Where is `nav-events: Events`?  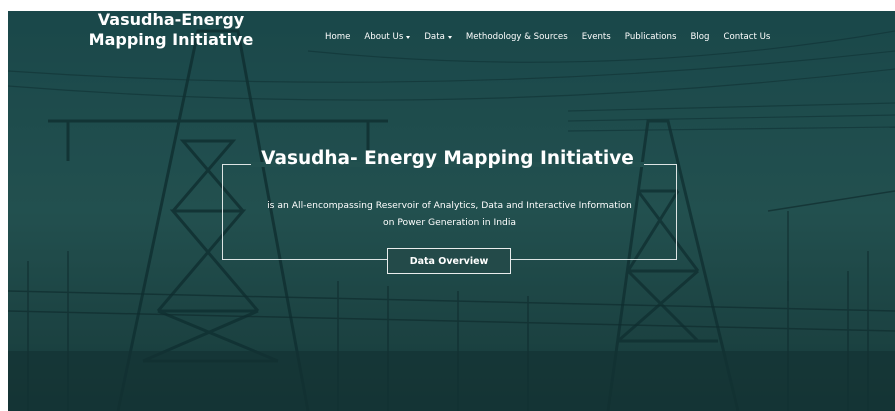
nav-events: Events is located at coordinates (596, 37).